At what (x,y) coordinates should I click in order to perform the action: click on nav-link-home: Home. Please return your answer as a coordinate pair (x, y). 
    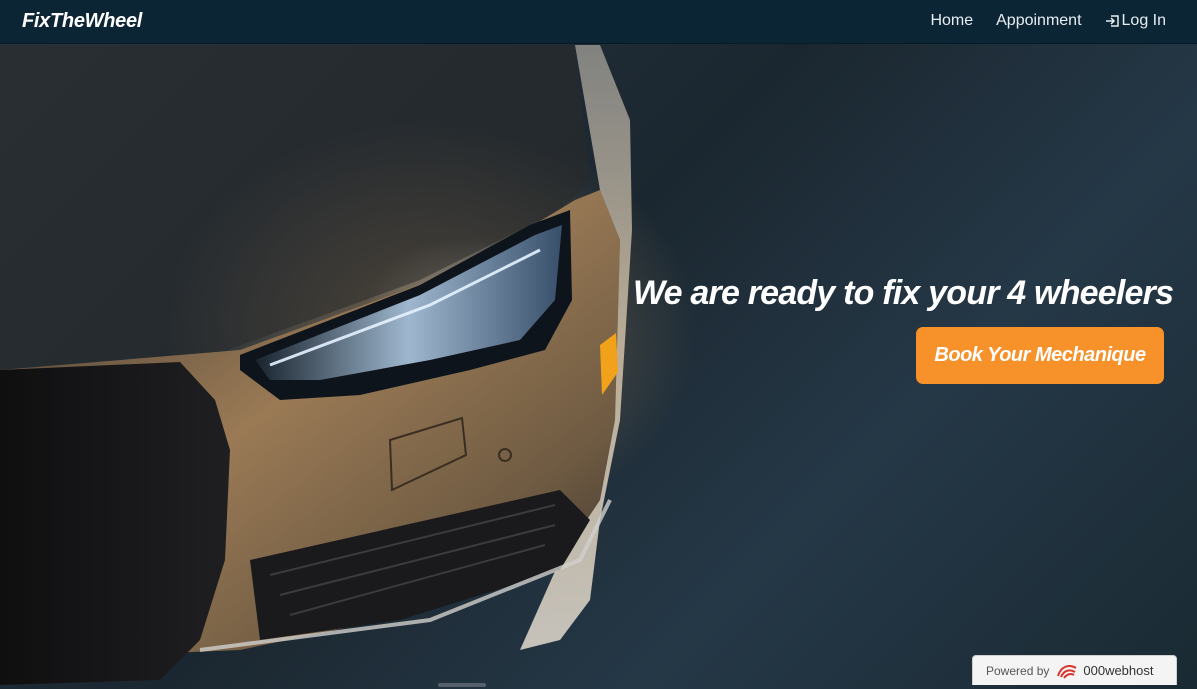
    Looking at the image, I should click on (951, 21).